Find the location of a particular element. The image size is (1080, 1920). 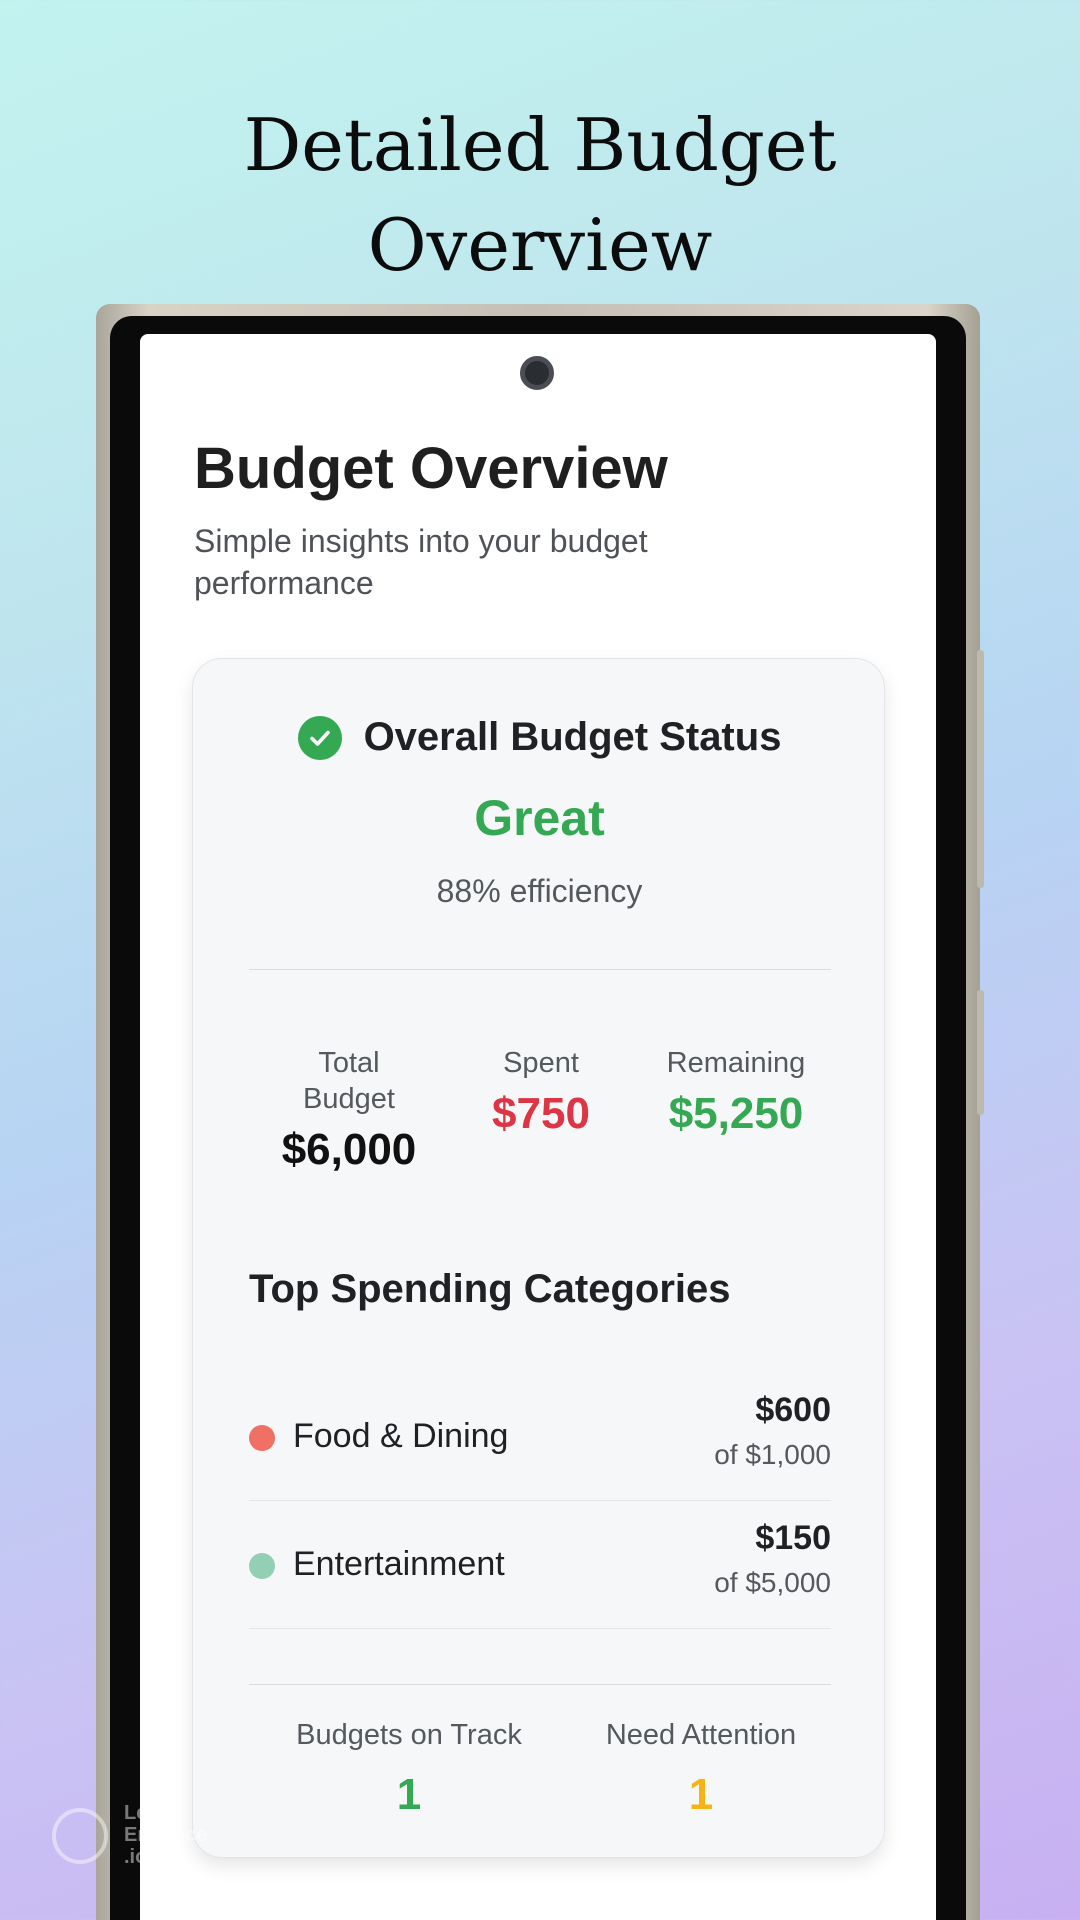

spent-value: $750 is located at coordinates (541, 1113).